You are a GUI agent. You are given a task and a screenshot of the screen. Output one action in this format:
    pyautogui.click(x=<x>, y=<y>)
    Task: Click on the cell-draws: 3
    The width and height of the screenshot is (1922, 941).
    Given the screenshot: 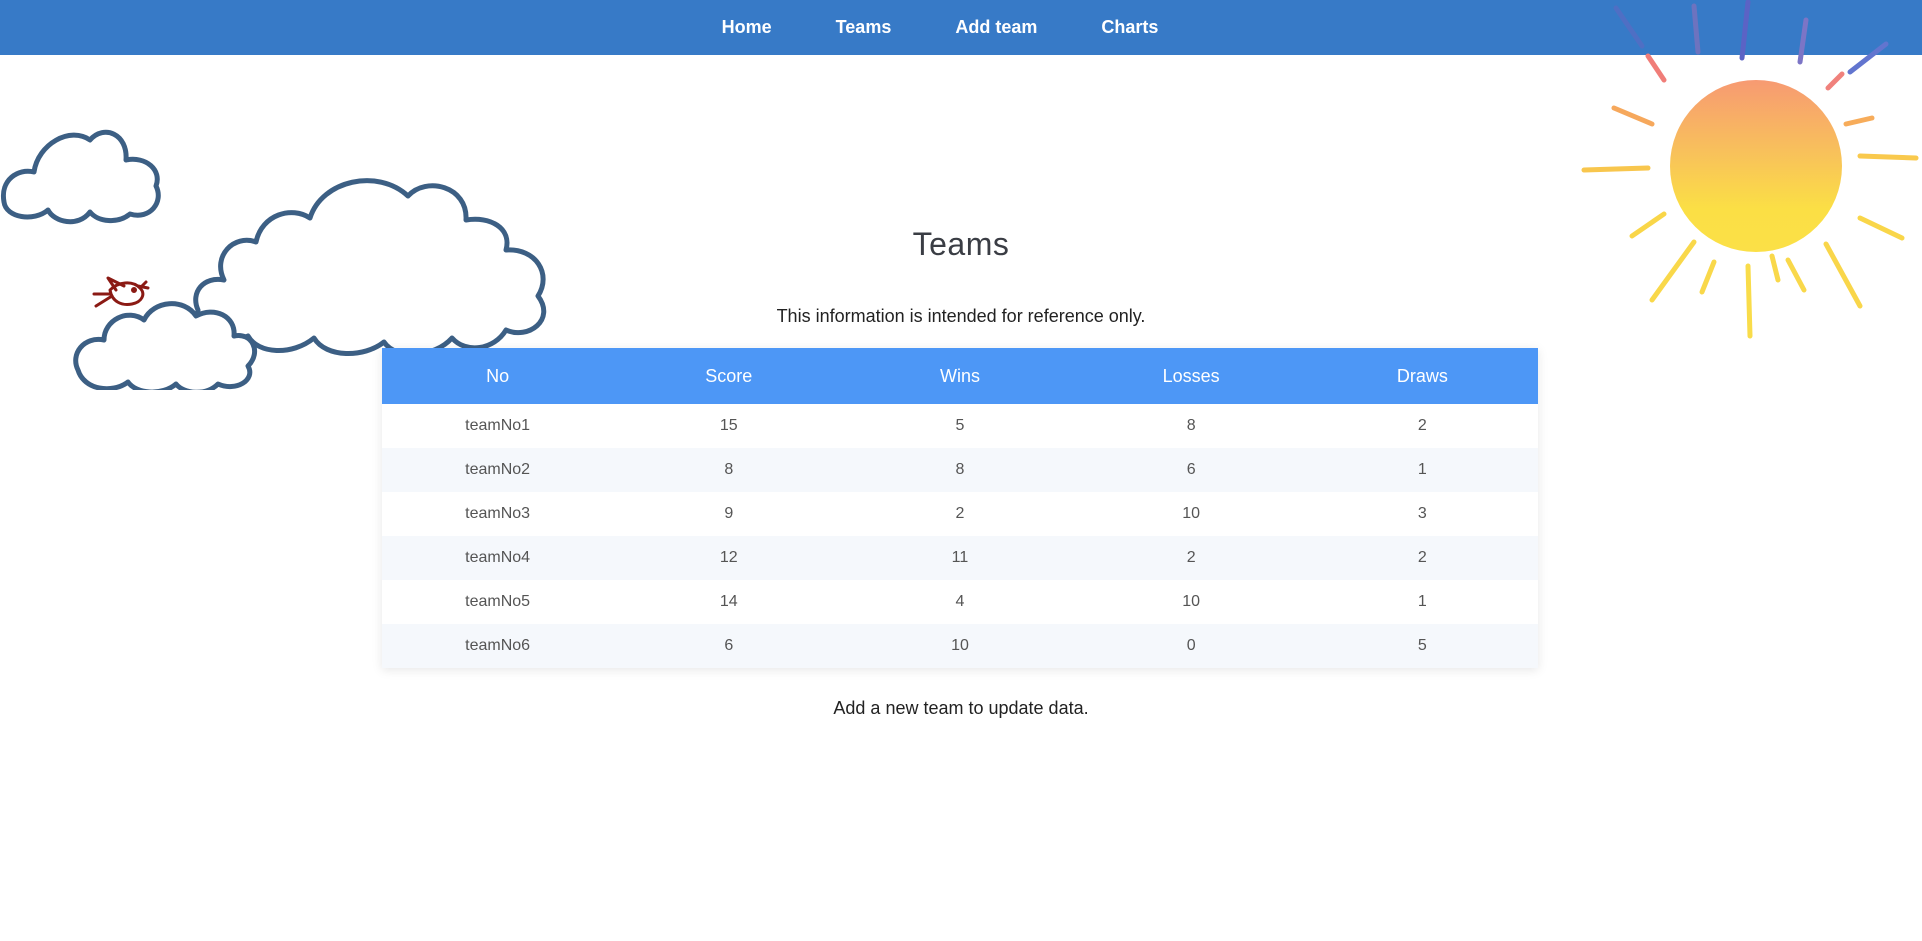 What is the action you would take?
    pyautogui.click(x=1422, y=514)
    